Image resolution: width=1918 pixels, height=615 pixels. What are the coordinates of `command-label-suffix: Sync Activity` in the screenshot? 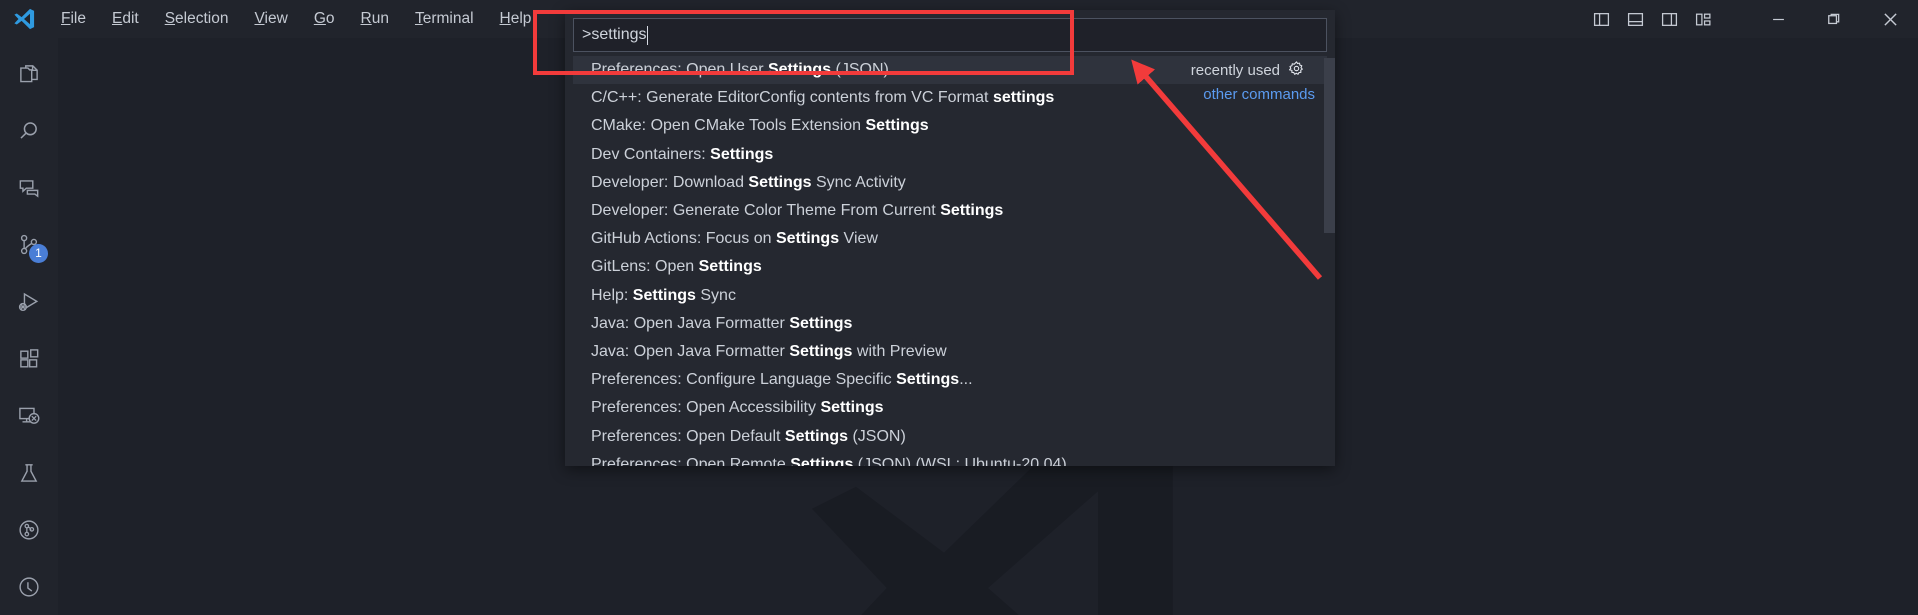 It's located at (858, 182).